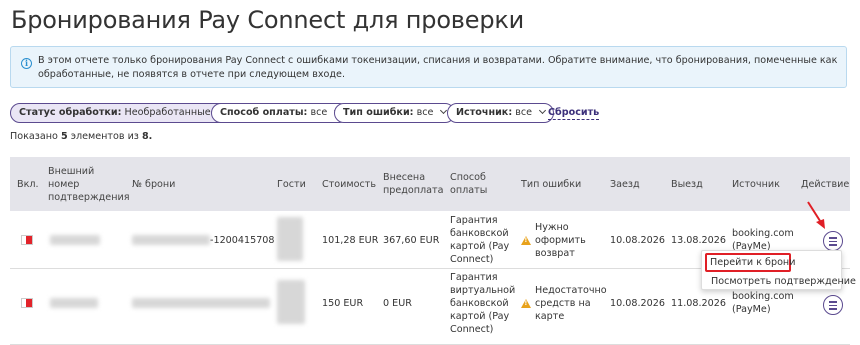  What do you see at coordinates (28, 184) in the screenshot?
I see `col-incl: Вкл.` at bounding box center [28, 184].